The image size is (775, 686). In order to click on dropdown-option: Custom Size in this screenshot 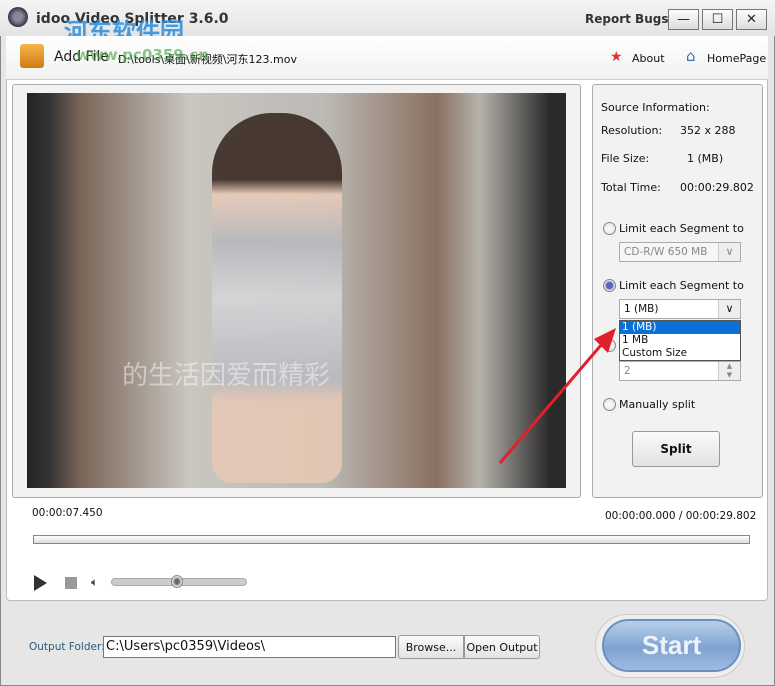, I will do `click(680, 353)`.